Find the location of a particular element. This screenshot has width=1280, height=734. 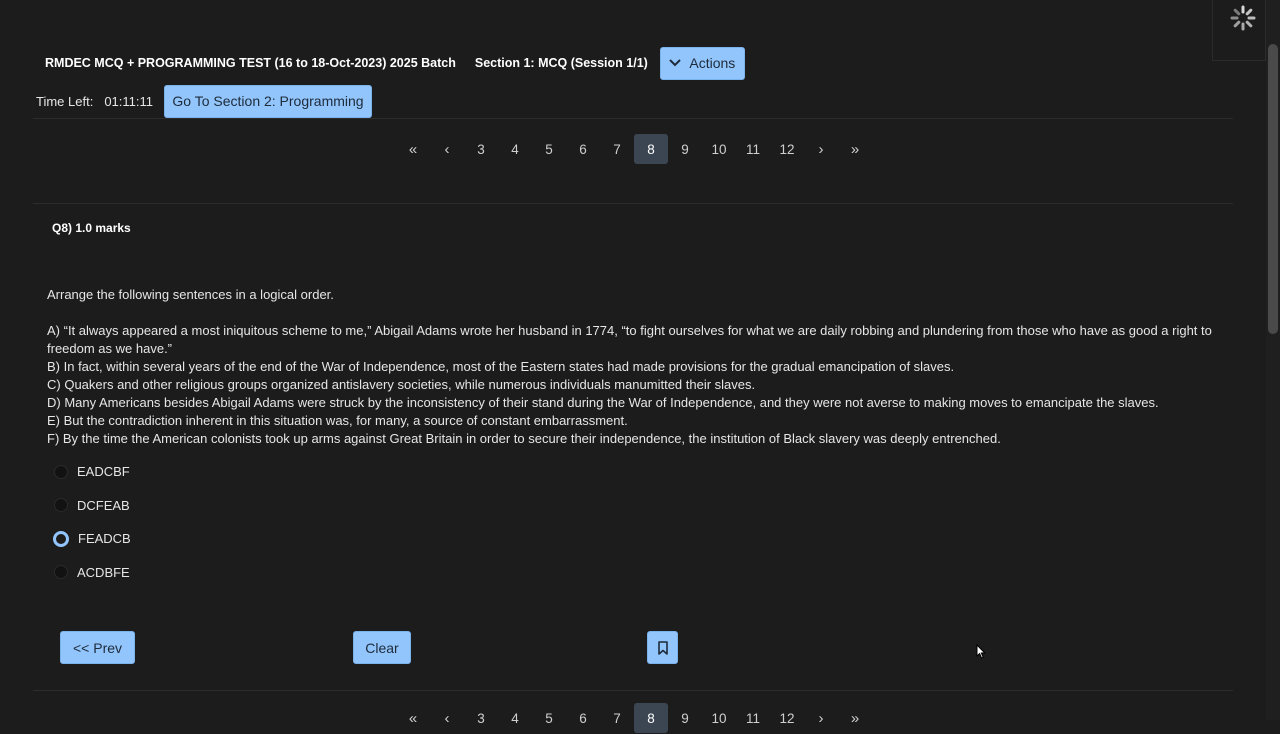

clear-button: Clear is located at coordinates (382, 647).